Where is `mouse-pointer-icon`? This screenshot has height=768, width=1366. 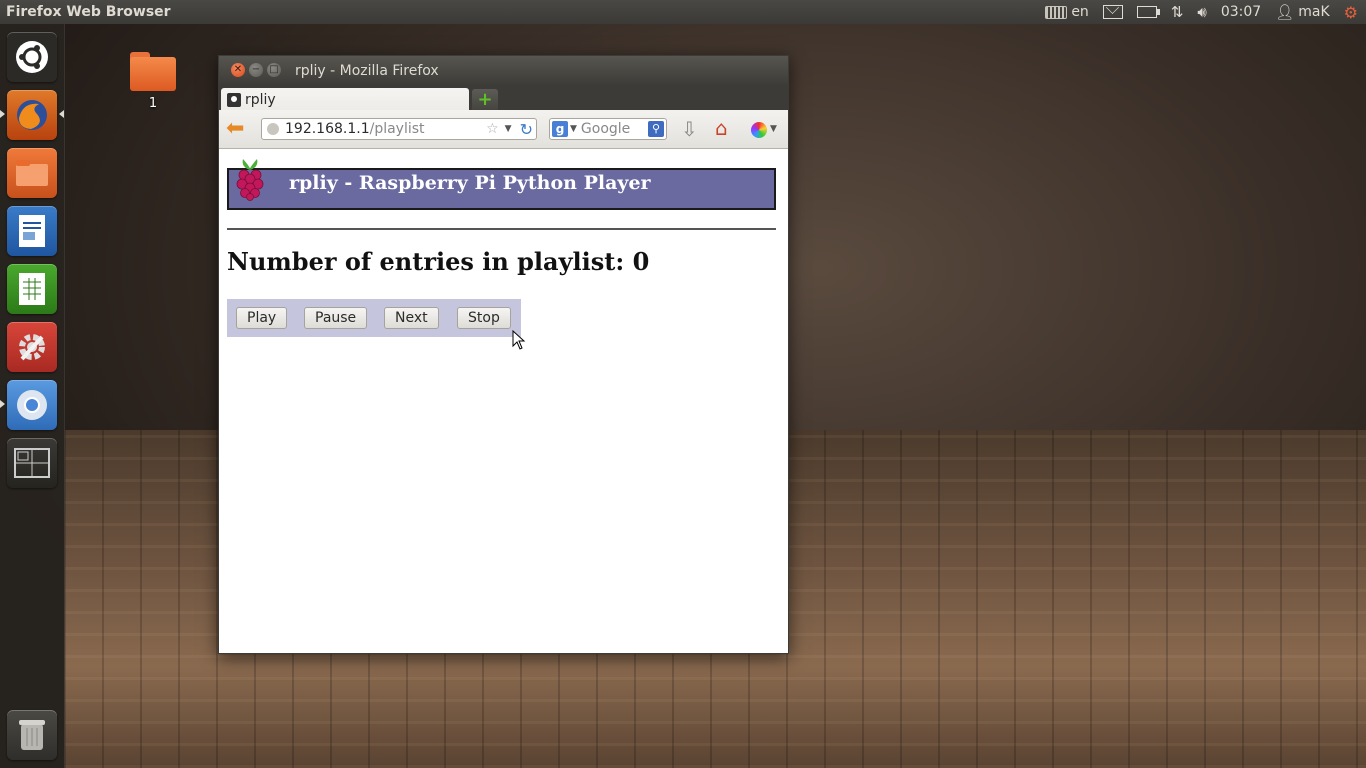
mouse-pointer-icon is located at coordinates (519, 340).